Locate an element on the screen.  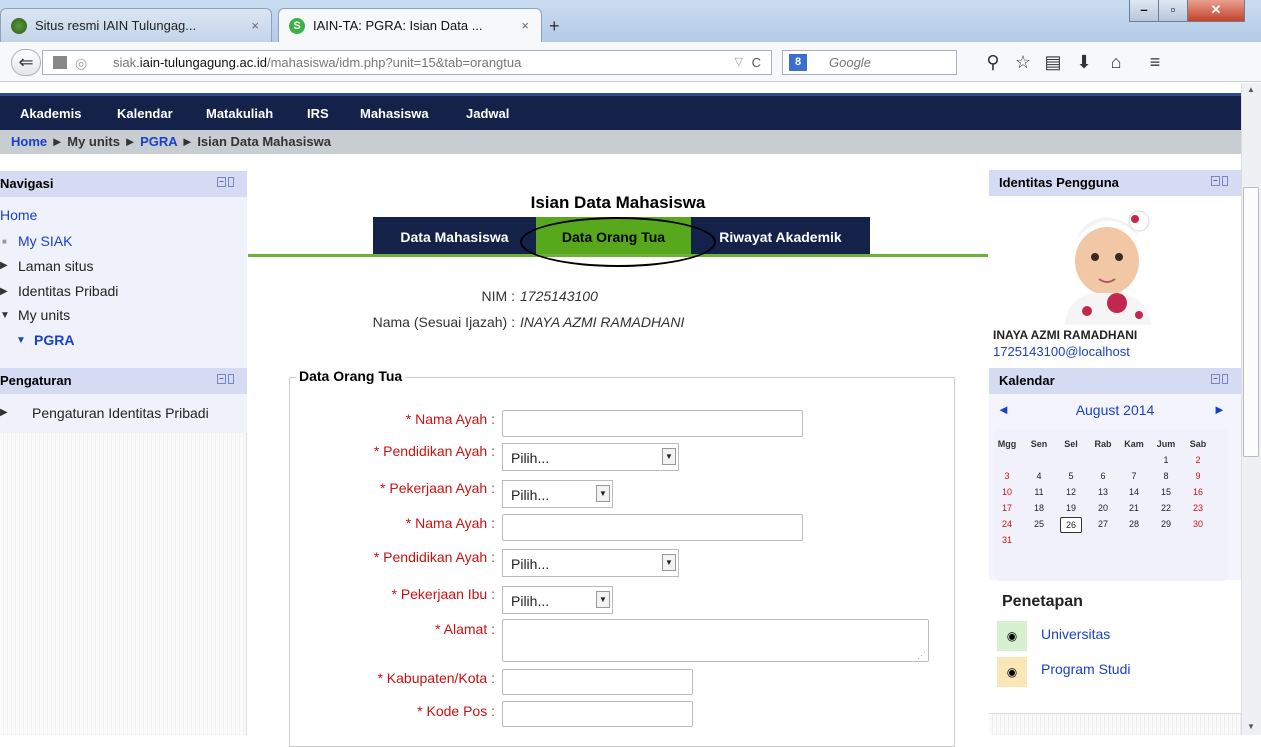
scroll-up-icon: ▲ is located at coordinates (1251, 89).